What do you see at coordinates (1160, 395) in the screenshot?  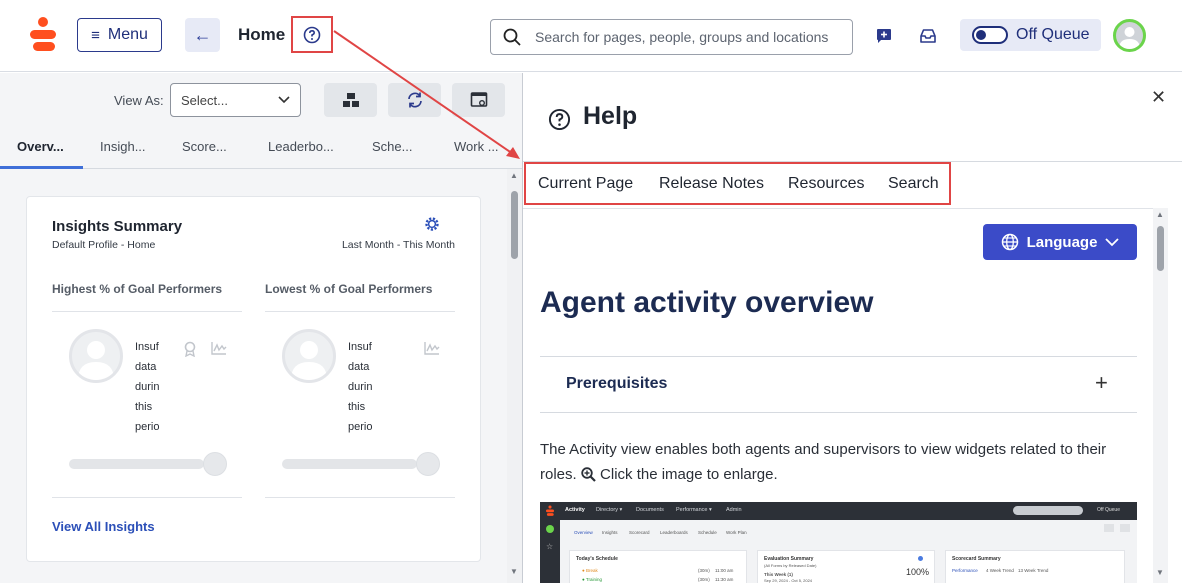 I see `help-scrollbar: ▲ ▼` at bounding box center [1160, 395].